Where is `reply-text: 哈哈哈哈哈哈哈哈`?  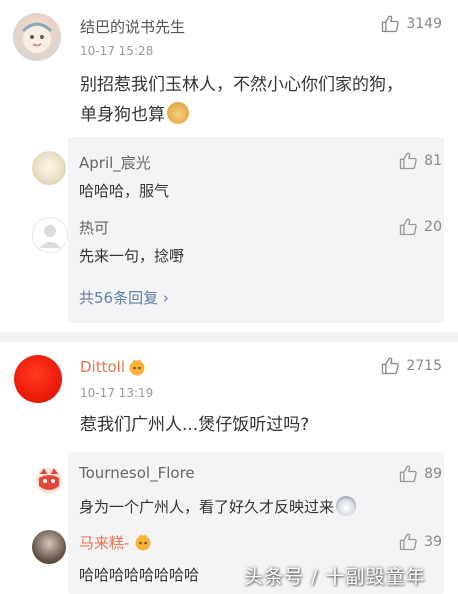 reply-text: 哈哈哈哈哈哈哈哈 is located at coordinates (139, 575).